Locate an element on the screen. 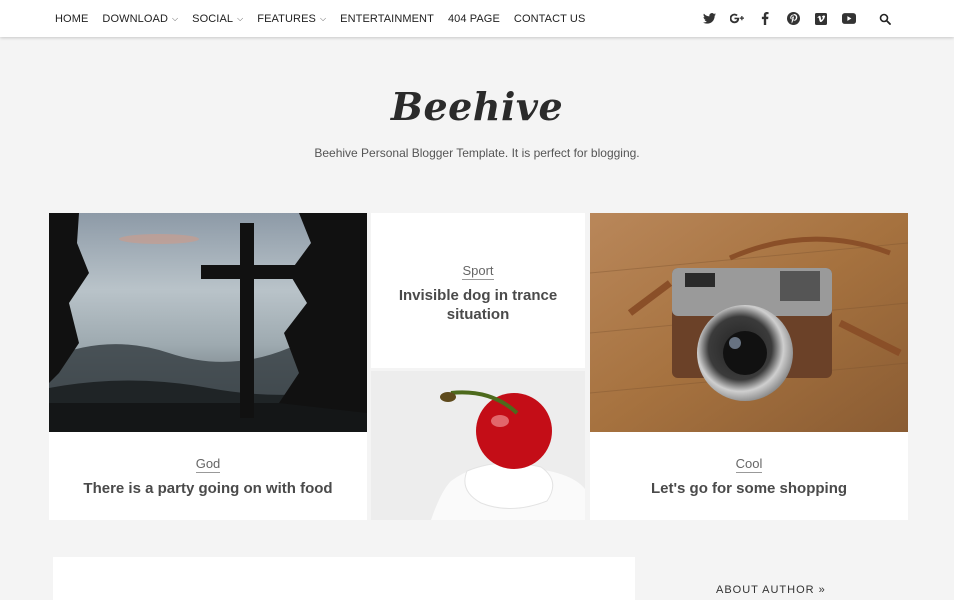 The image size is (954, 600). category-link: Cool is located at coordinates (749, 464).